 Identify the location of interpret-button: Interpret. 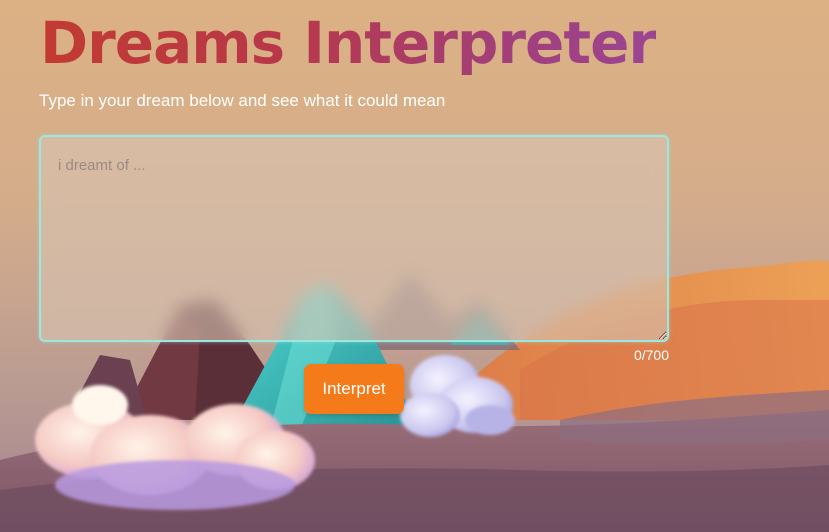
(354, 389).